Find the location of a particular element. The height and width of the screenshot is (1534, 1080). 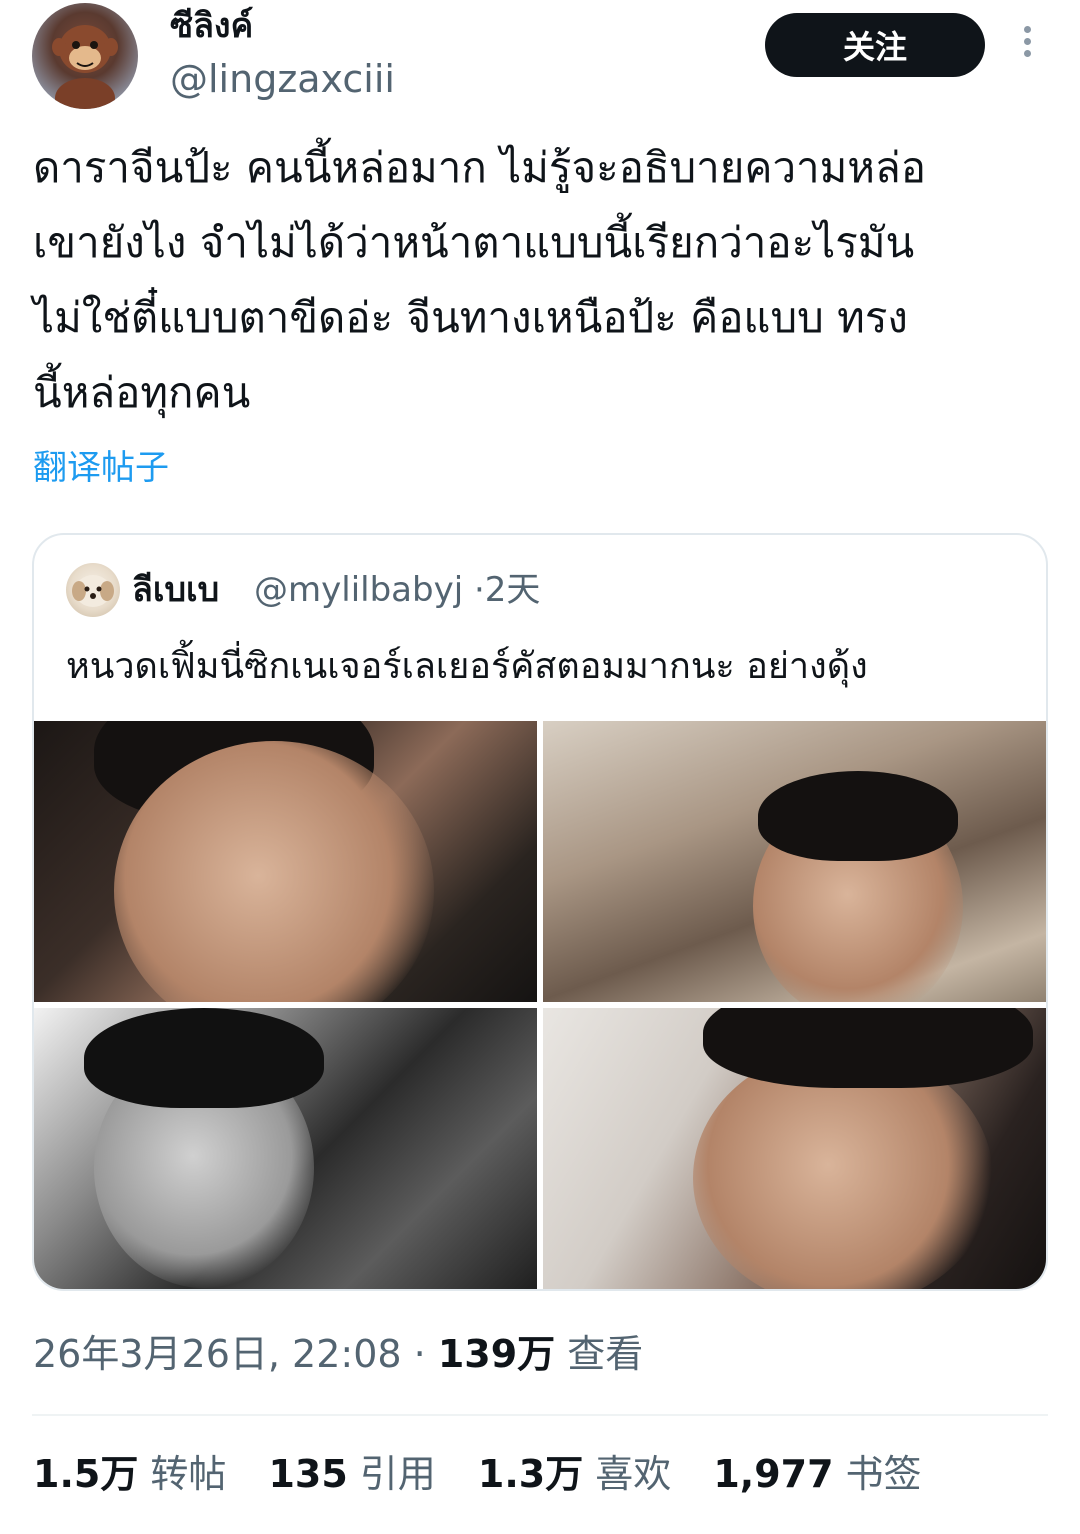

tweet-timestamp-row: 26年3月26日, 22:08 · 139万 查看 is located at coordinates (338, 1354).